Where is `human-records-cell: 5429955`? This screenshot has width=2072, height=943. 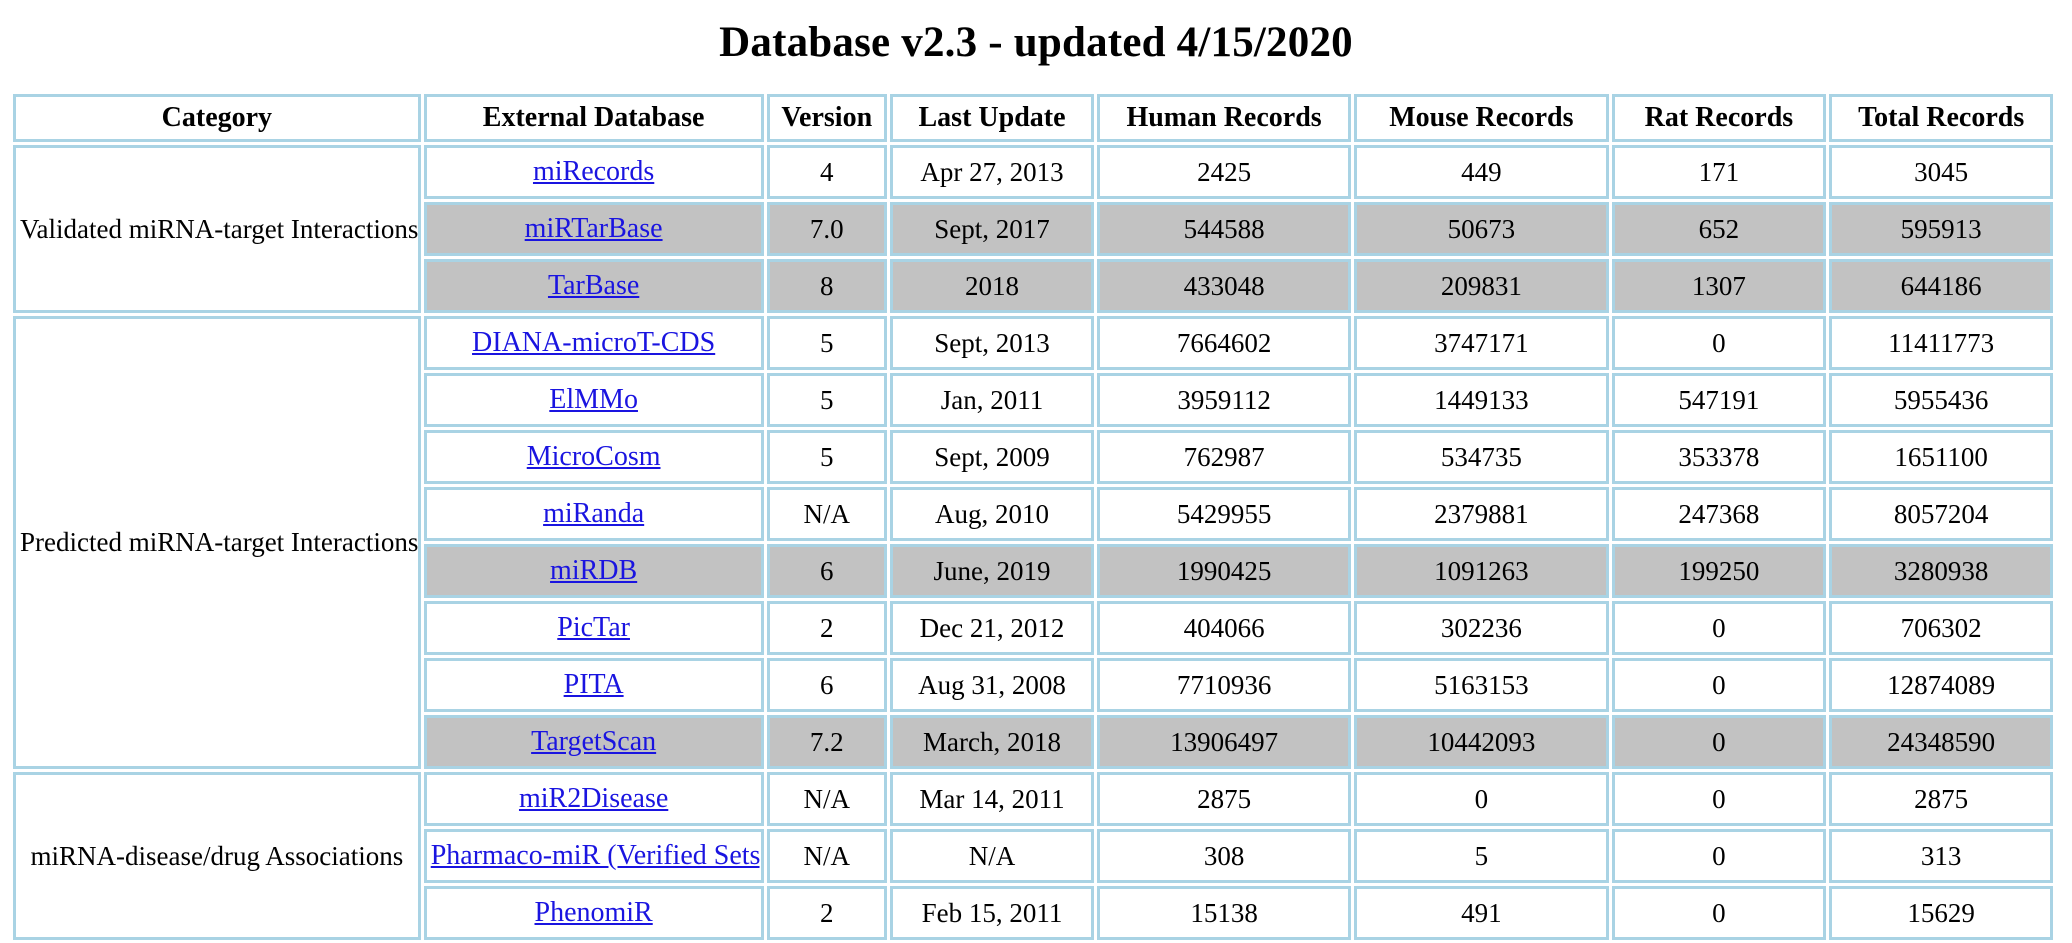 human-records-cell: 5429955 is located at coordinates (1224, 514).